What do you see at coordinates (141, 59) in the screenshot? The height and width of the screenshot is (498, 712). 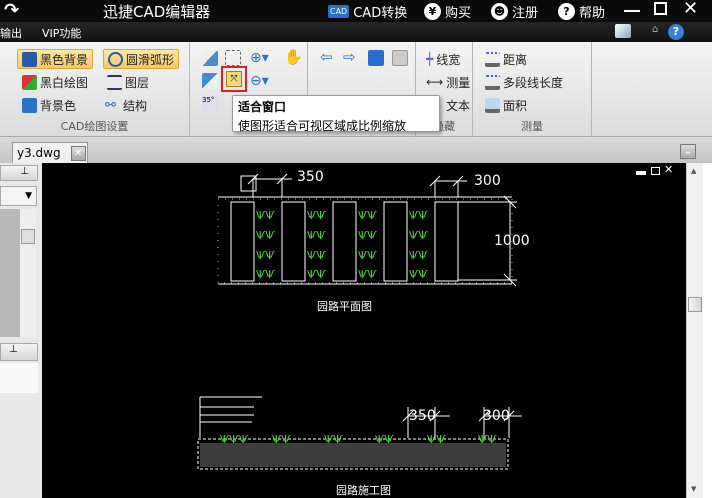 I see `smooth-arc-button: 圆滑弧形` at bounding box center [141, 59].